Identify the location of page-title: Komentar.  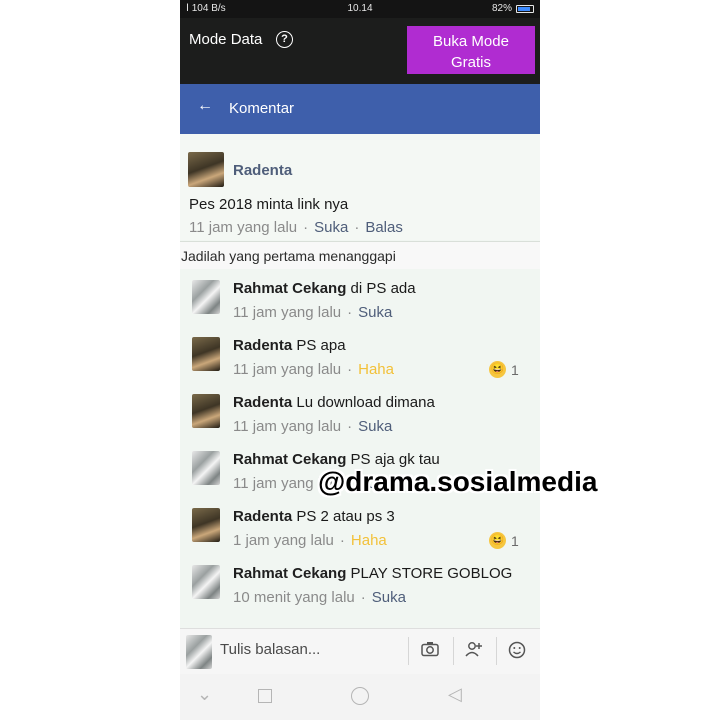
(262, 108).